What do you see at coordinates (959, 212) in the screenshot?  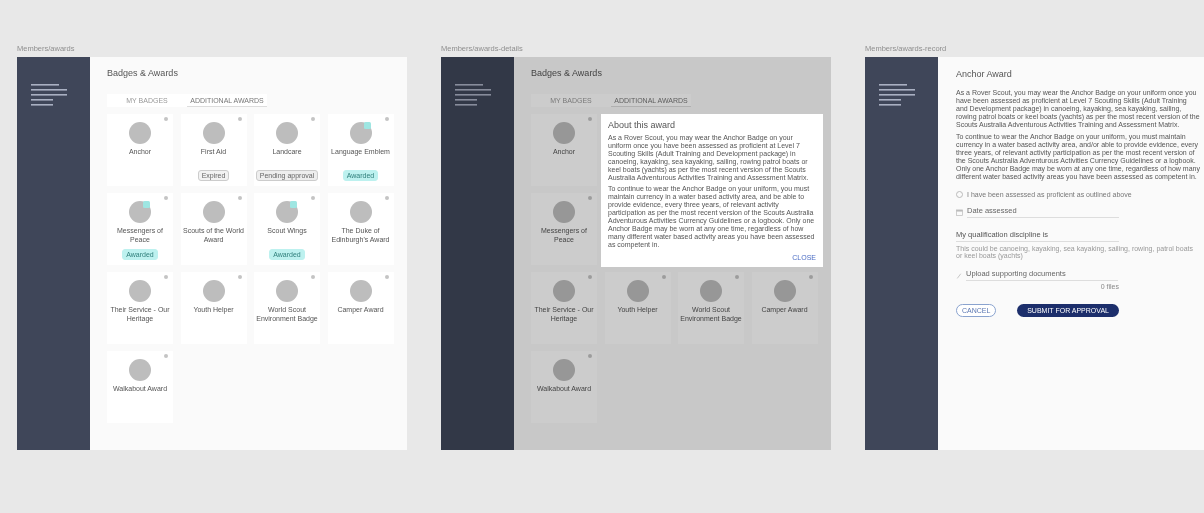 I see `calendar-icon` at bounding box center [959, 212].